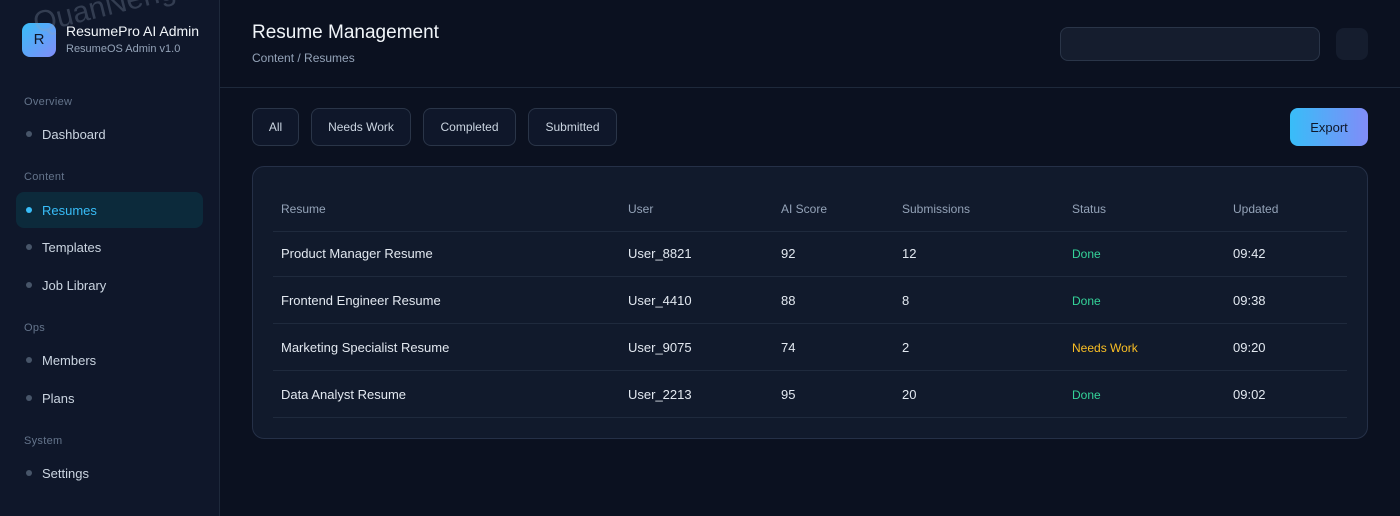 The image size is (1400, 516). I want to click on column-header-ai-score: AI Score, so click(804, 208).